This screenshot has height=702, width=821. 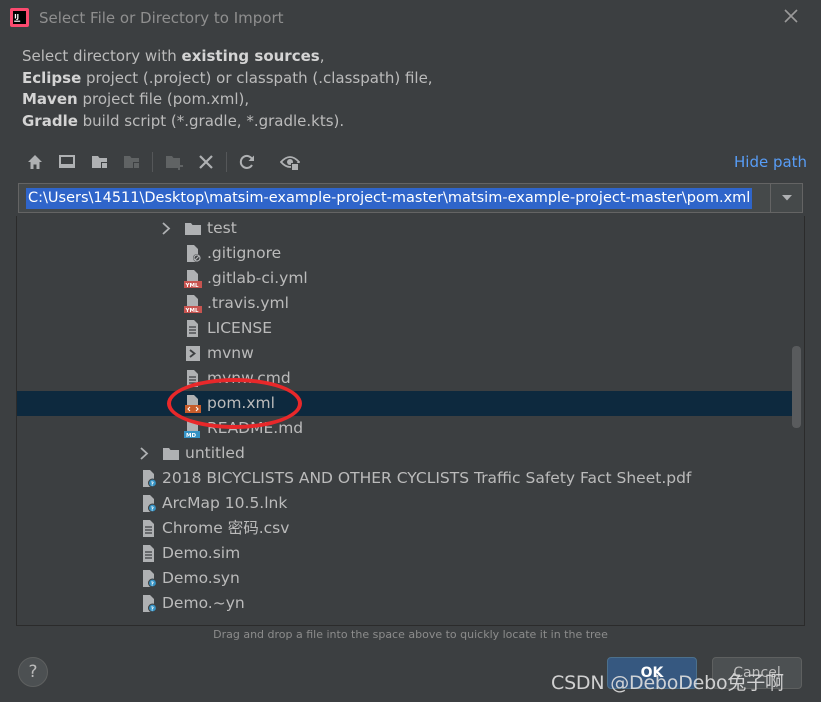 I want to click on new-folder-button, so click(x=174, y=162).